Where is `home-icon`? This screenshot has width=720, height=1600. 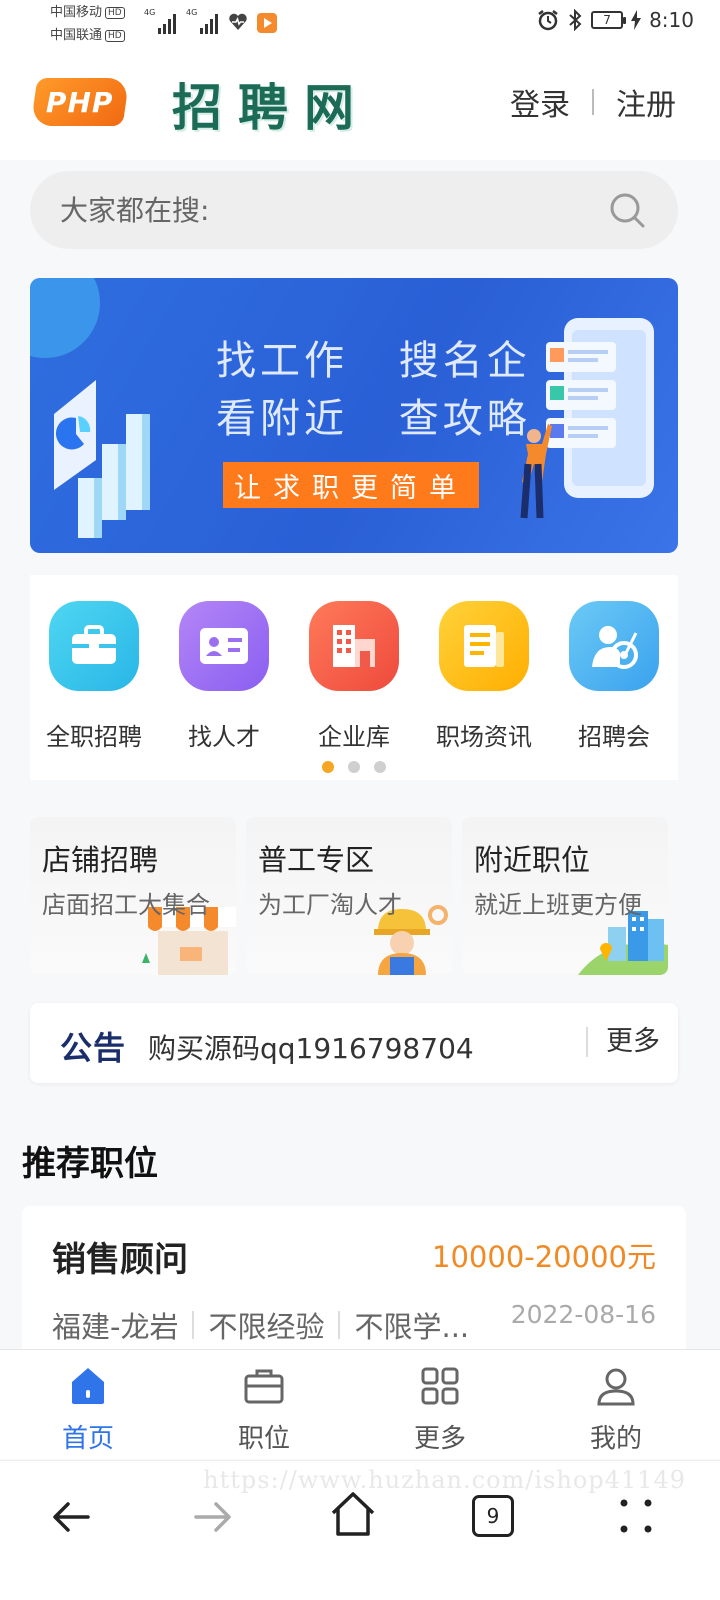 home-icon is located at coordinates (88, 1386).